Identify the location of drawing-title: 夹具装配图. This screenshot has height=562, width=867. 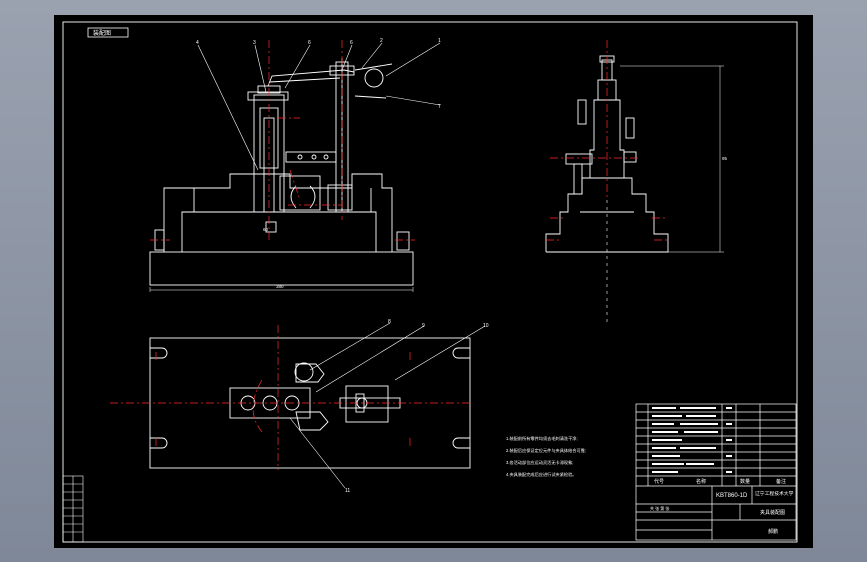
(772, 512).